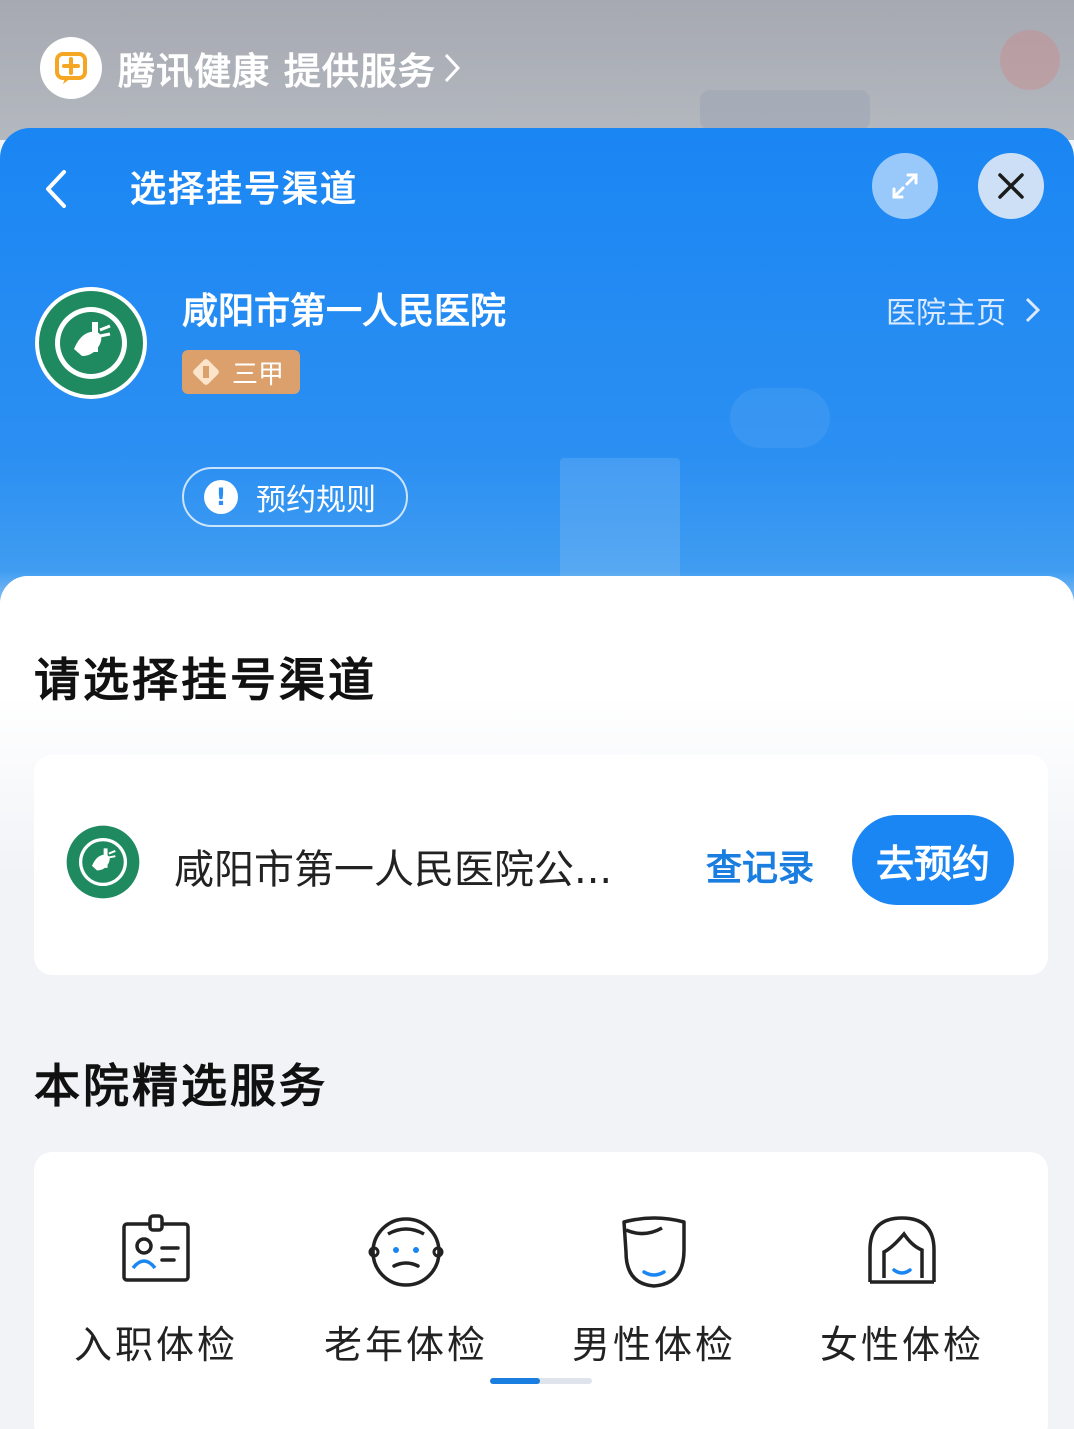 Image resolution: width=1074 pixels, height=1429 pixels. I want to click on tencent-health-logo-icon, so click(71, 68).